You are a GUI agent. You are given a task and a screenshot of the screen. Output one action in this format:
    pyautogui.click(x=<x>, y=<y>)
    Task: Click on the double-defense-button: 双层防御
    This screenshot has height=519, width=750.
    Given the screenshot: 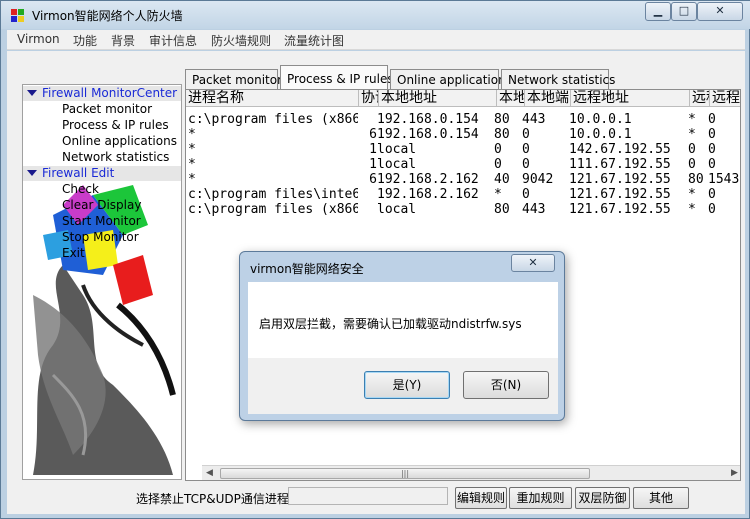 What is the action you would take?
    pyautogui.click(x=602, y=498)
    